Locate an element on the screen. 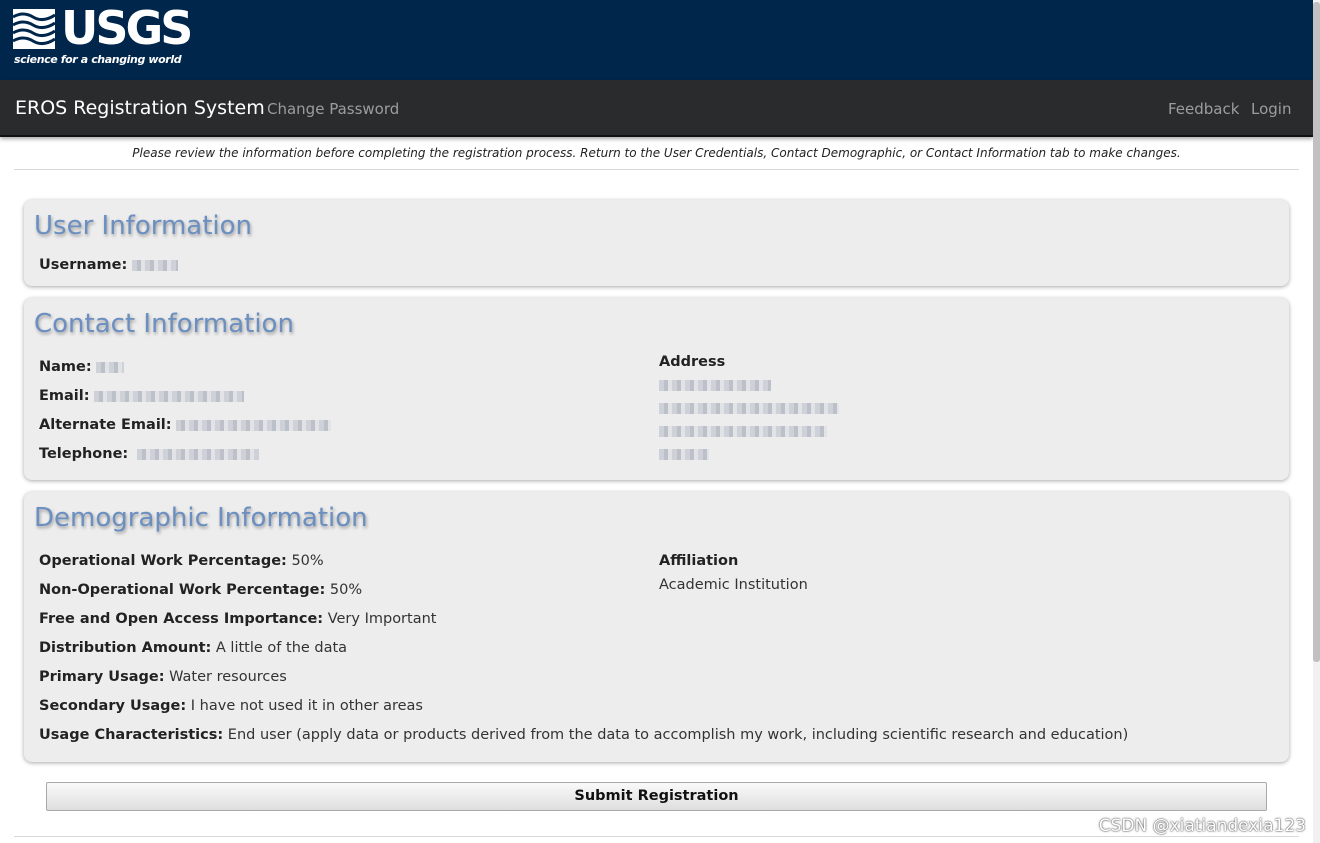 The height and width of the screenshot is (843, 1320). field-value: I have not used it in other areas is located at coordinates (304, 706).